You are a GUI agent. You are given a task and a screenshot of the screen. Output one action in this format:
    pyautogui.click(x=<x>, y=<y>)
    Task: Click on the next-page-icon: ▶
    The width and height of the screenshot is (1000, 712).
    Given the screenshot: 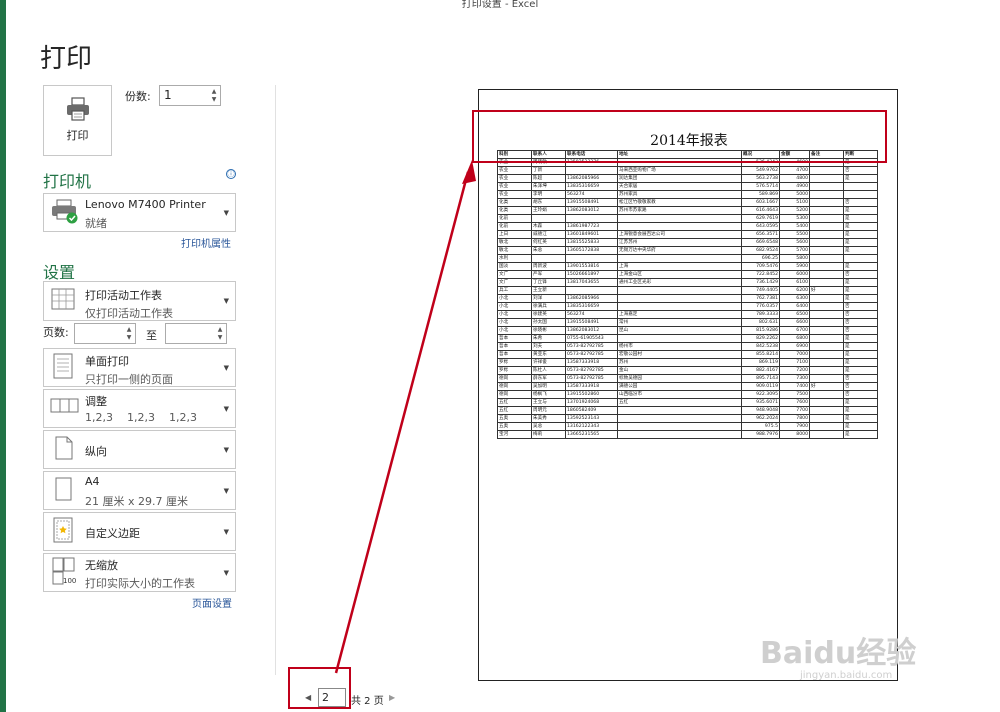 What is the action you would take?
    pyautogui.click(x=392, y=697)
    